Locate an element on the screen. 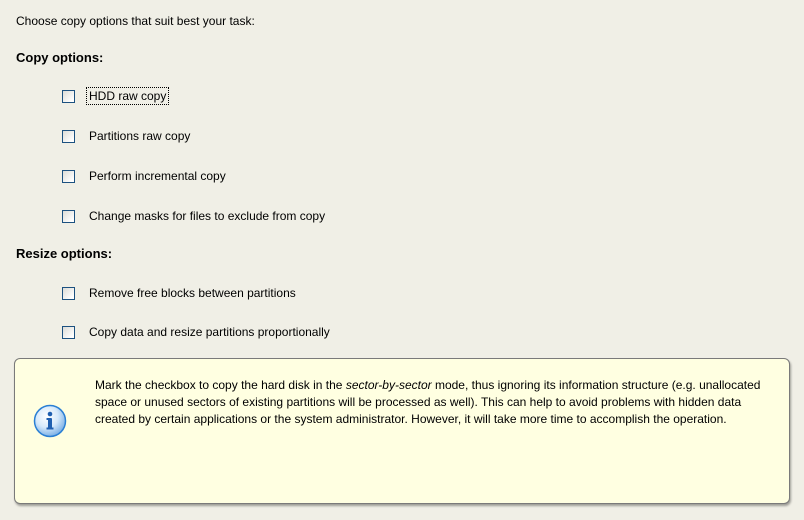 The height and width of the screenshot is (520, 804). checkbox-remove-free-blocks: Remove free blocks between partitions is located at coordinates (180, 293).